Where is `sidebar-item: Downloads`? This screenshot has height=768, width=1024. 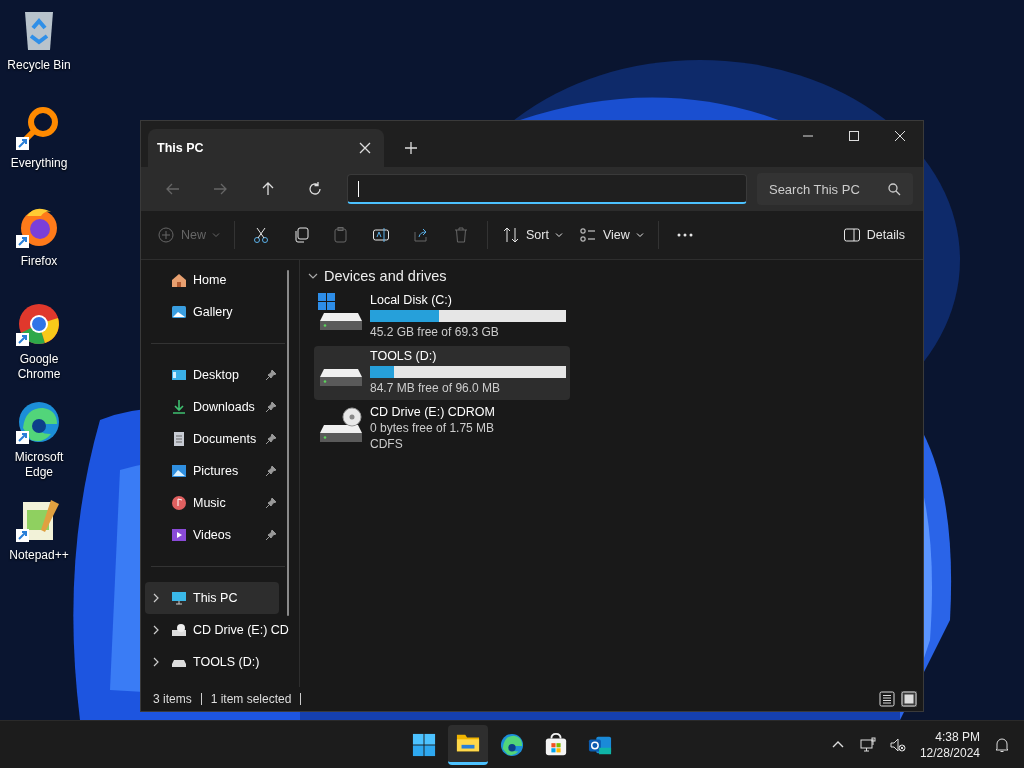
sidebar-item: Downloads is located at coordinates (212, 407).